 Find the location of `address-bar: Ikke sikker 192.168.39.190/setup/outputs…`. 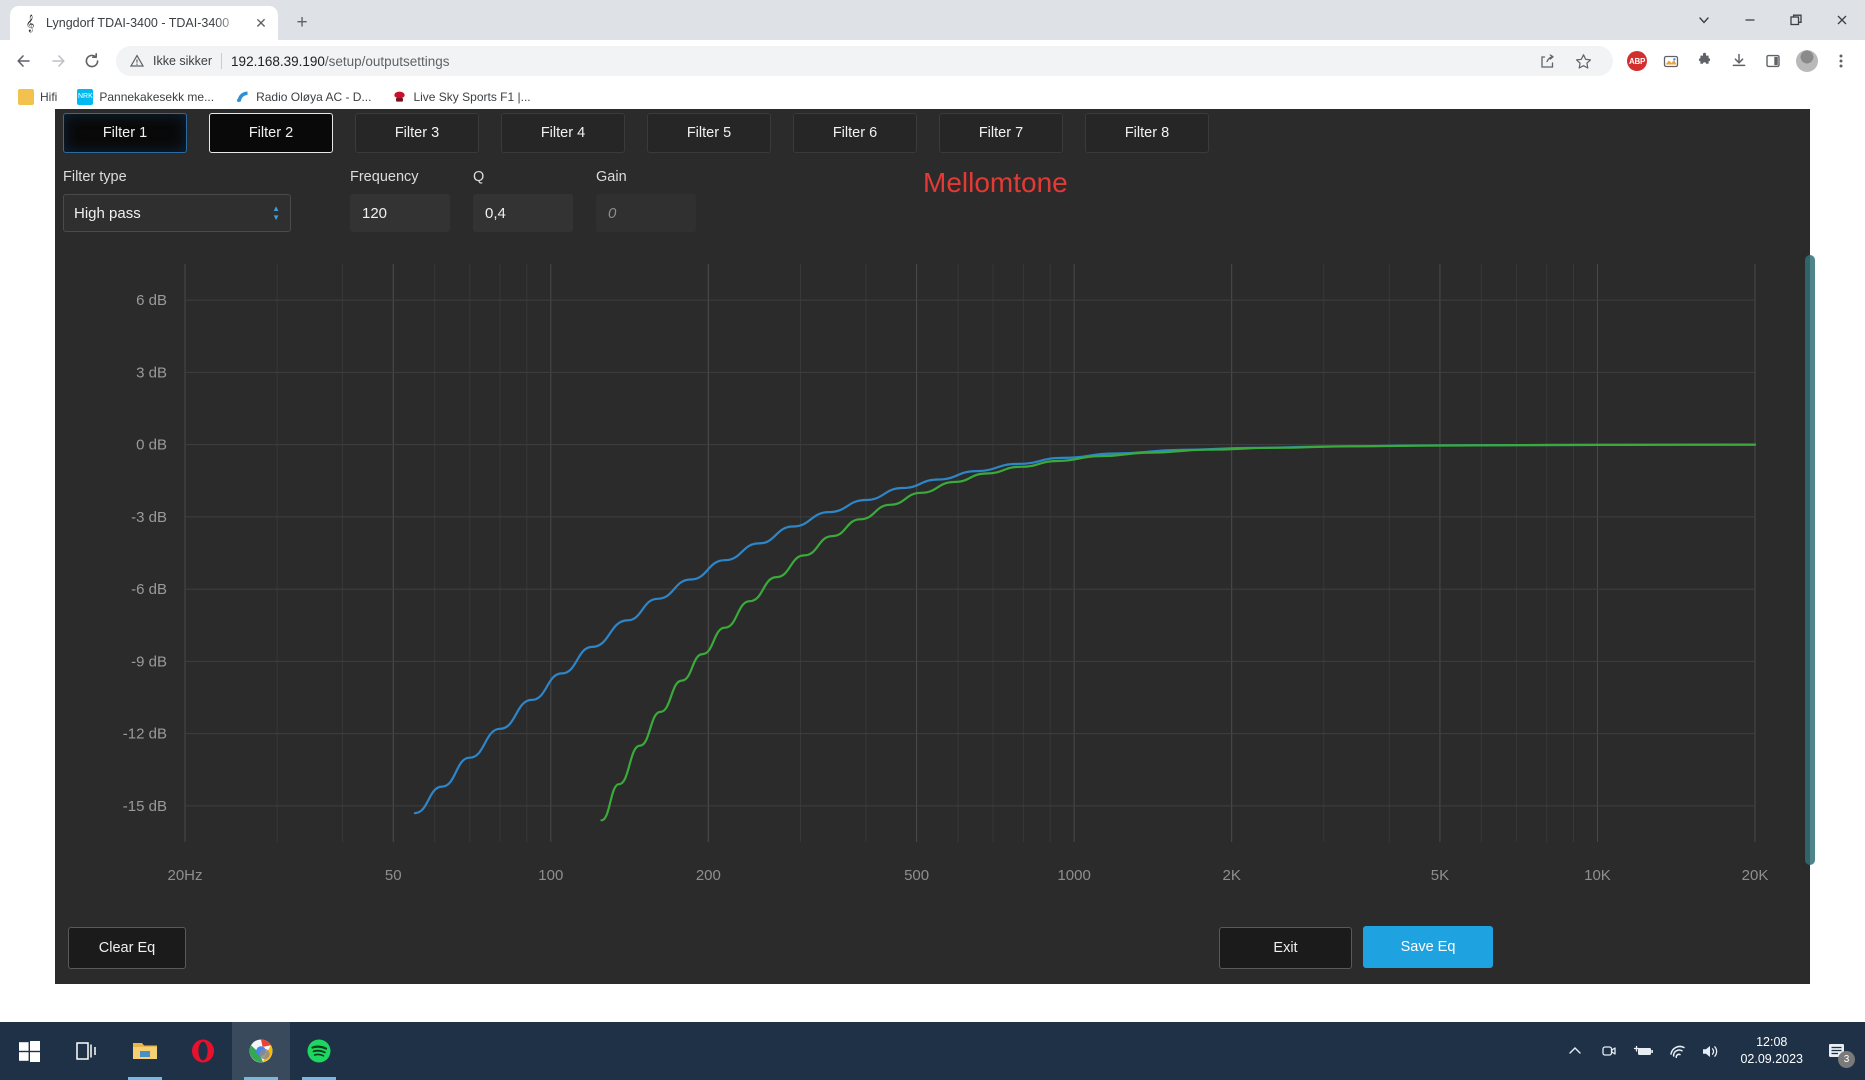

address-bar: Ikke sikker 192.168.39.190/setup/outputs… is located at coordinates (864, 61).